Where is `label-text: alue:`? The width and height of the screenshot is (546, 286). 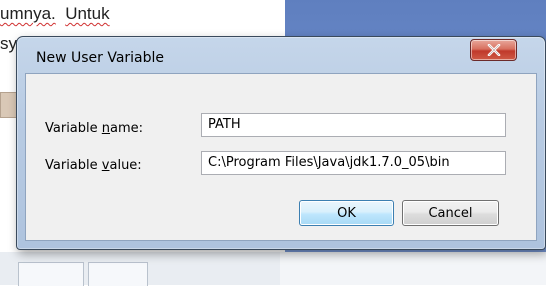 label-text: alue: is located at coordinates (125, 165).